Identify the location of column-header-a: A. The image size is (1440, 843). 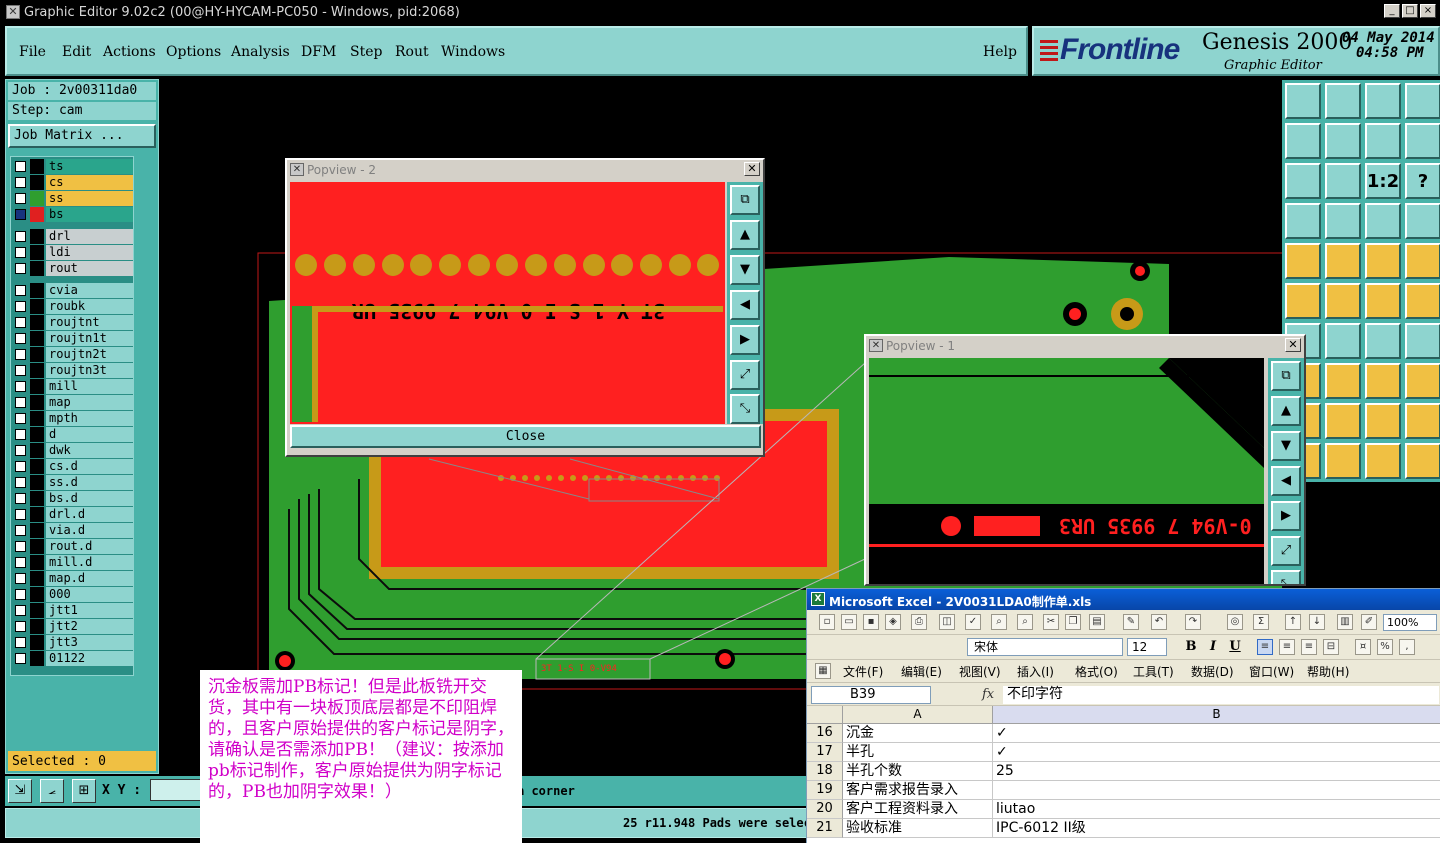
(918, 715).